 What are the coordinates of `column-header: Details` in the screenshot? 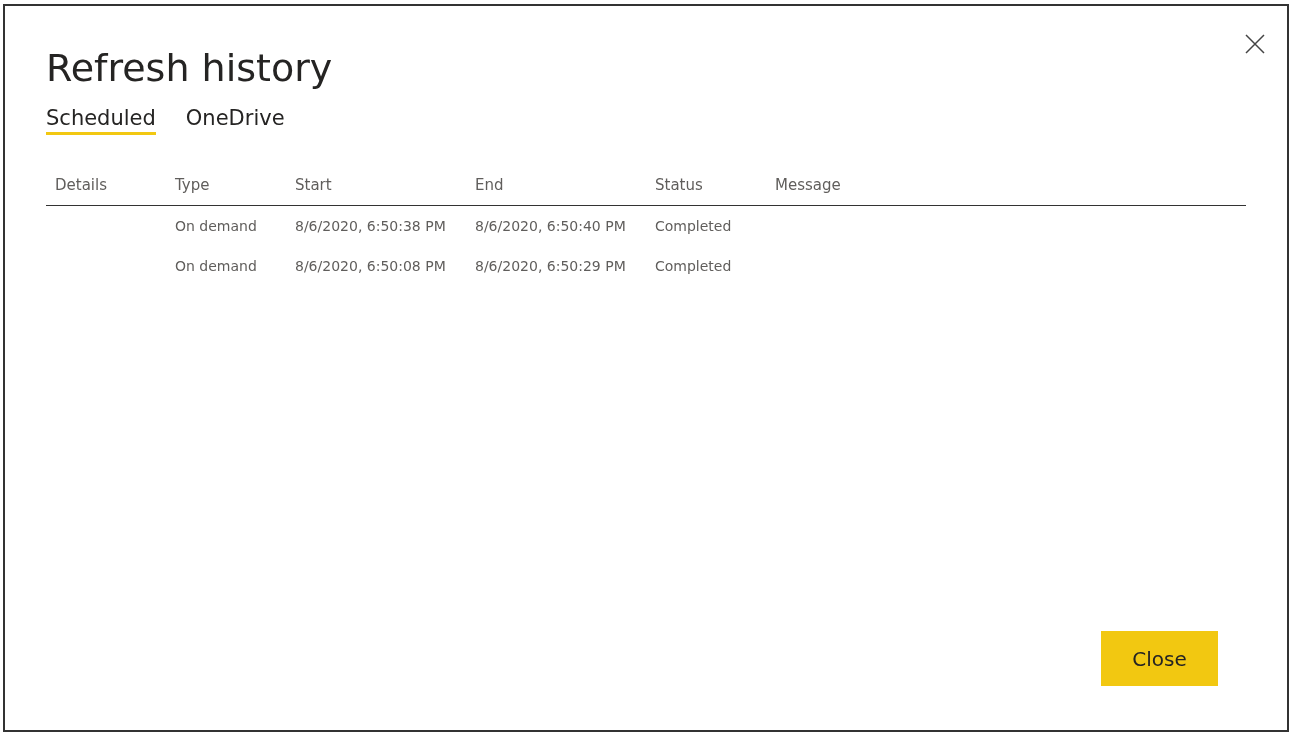 It's located at (81, 185).